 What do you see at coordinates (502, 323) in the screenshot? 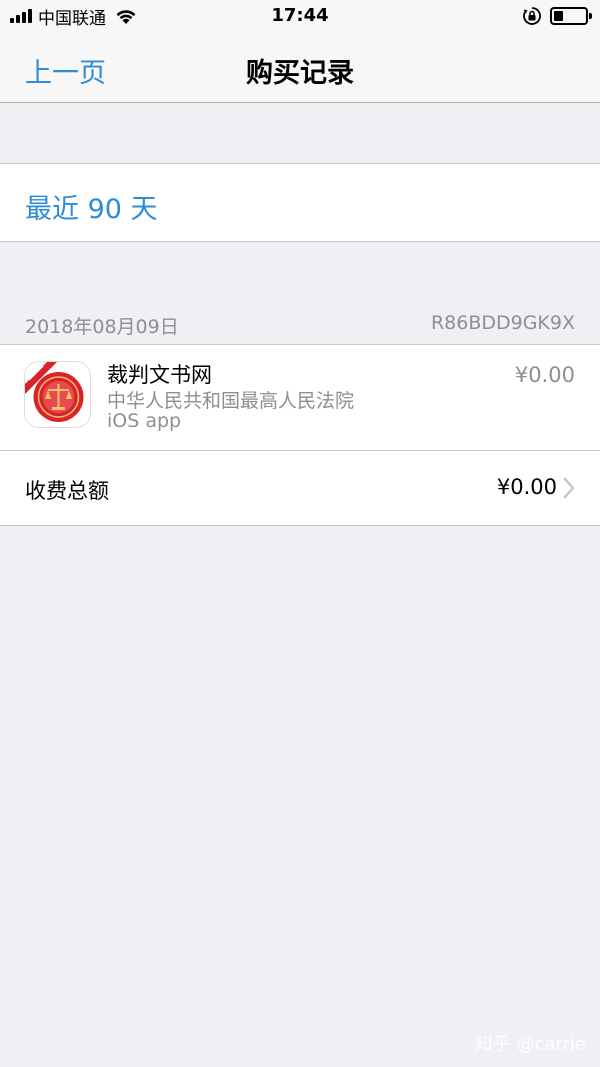
I see `order-id: R86BDD9GK9X` at bounding box center [502, 323].